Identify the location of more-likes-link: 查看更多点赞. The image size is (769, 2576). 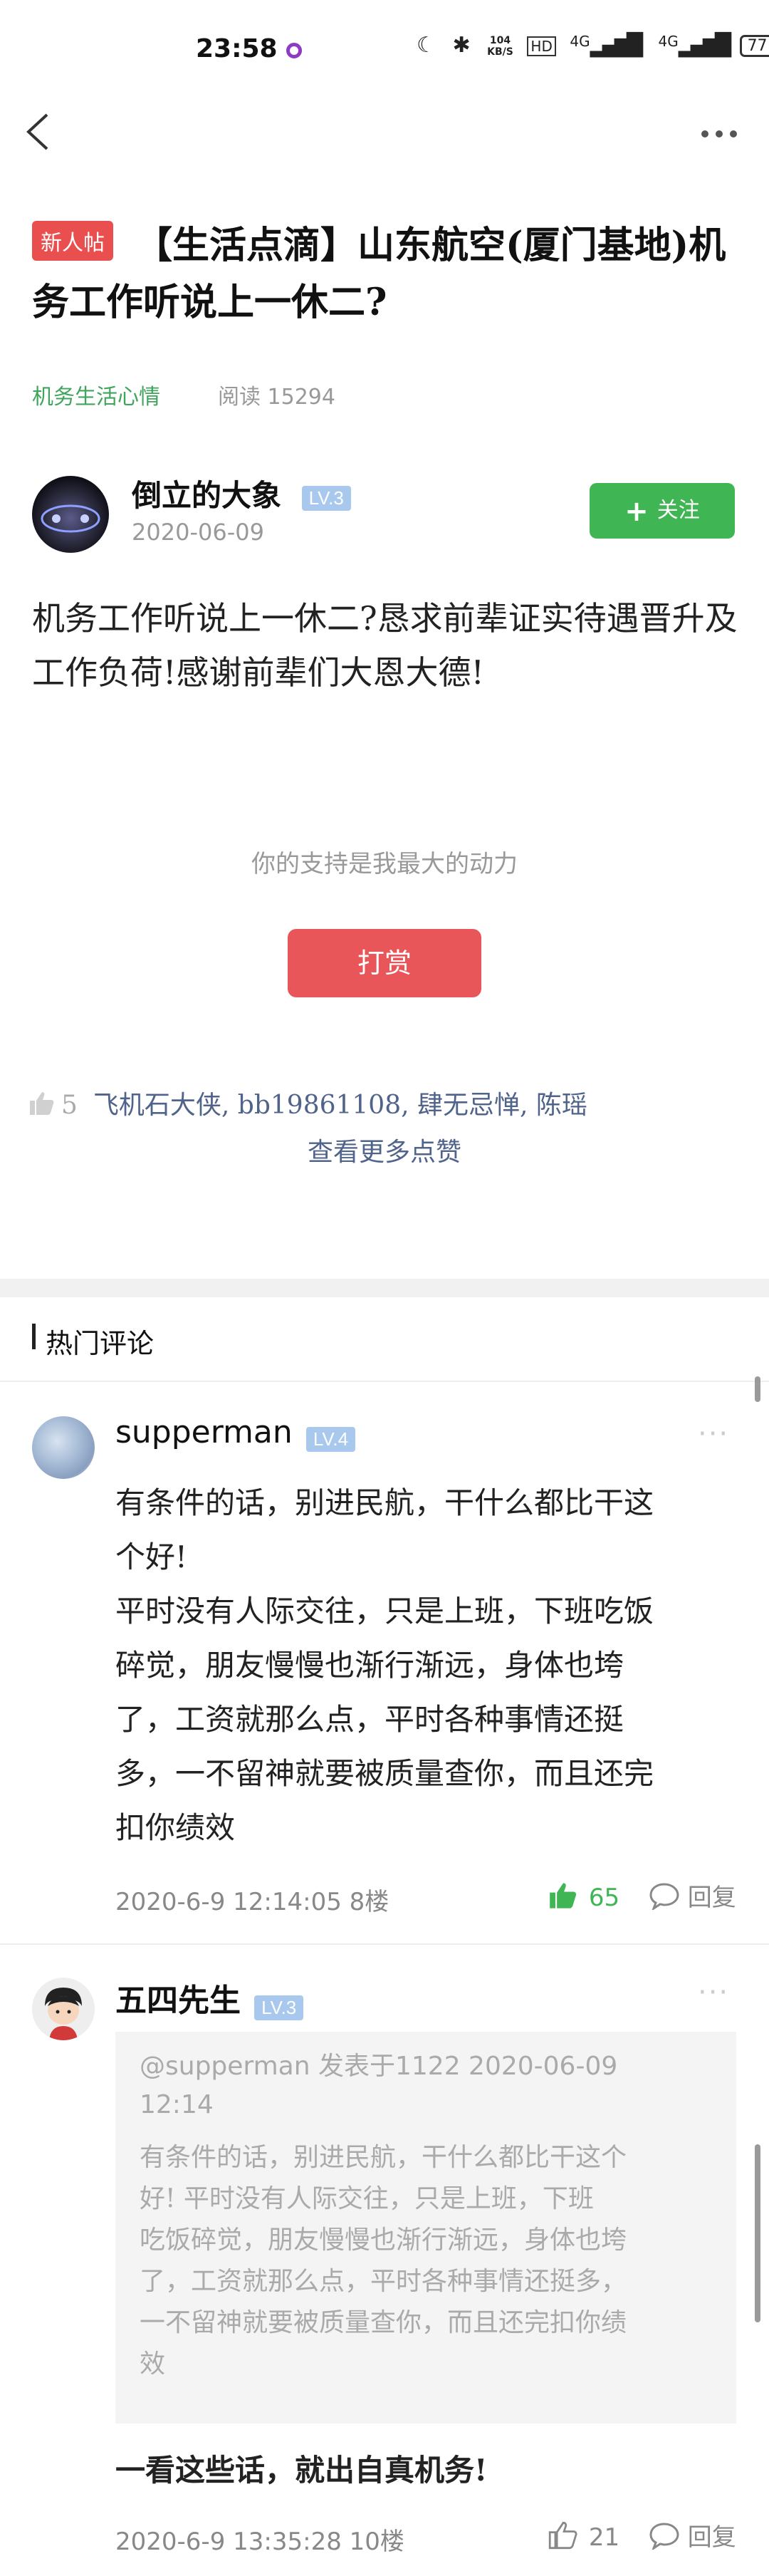
(384, 1149).